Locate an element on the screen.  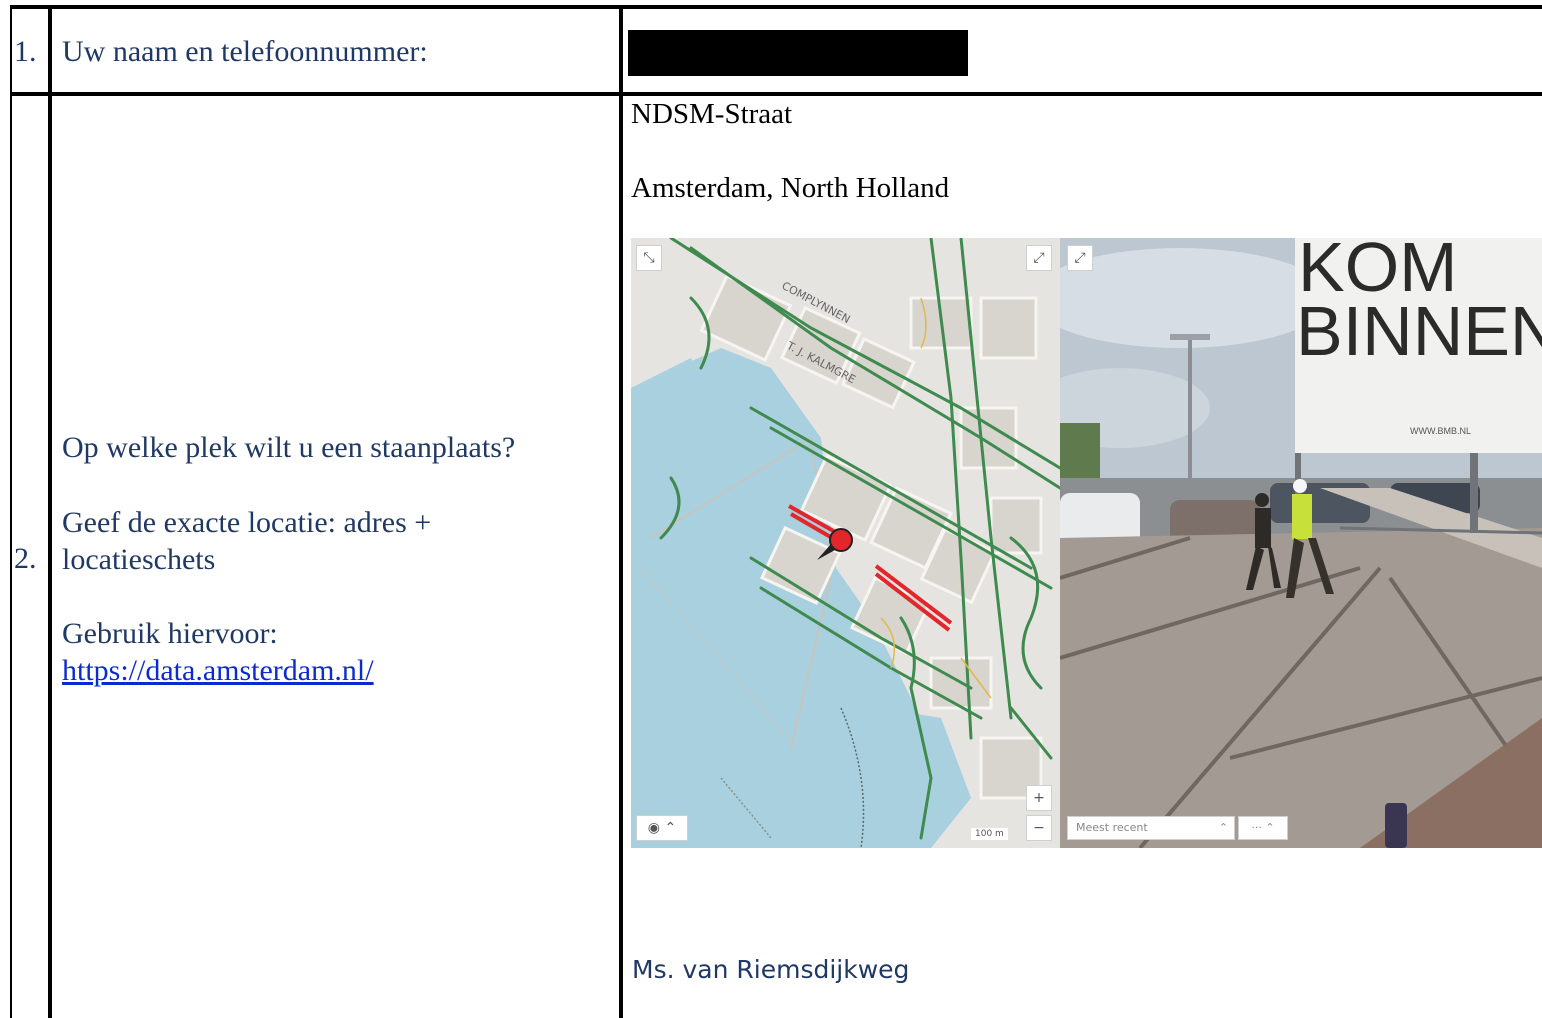
data-amsterdam-link-wrap: https://data.amsterdam.nl/ is located at coordinates (218, 670).